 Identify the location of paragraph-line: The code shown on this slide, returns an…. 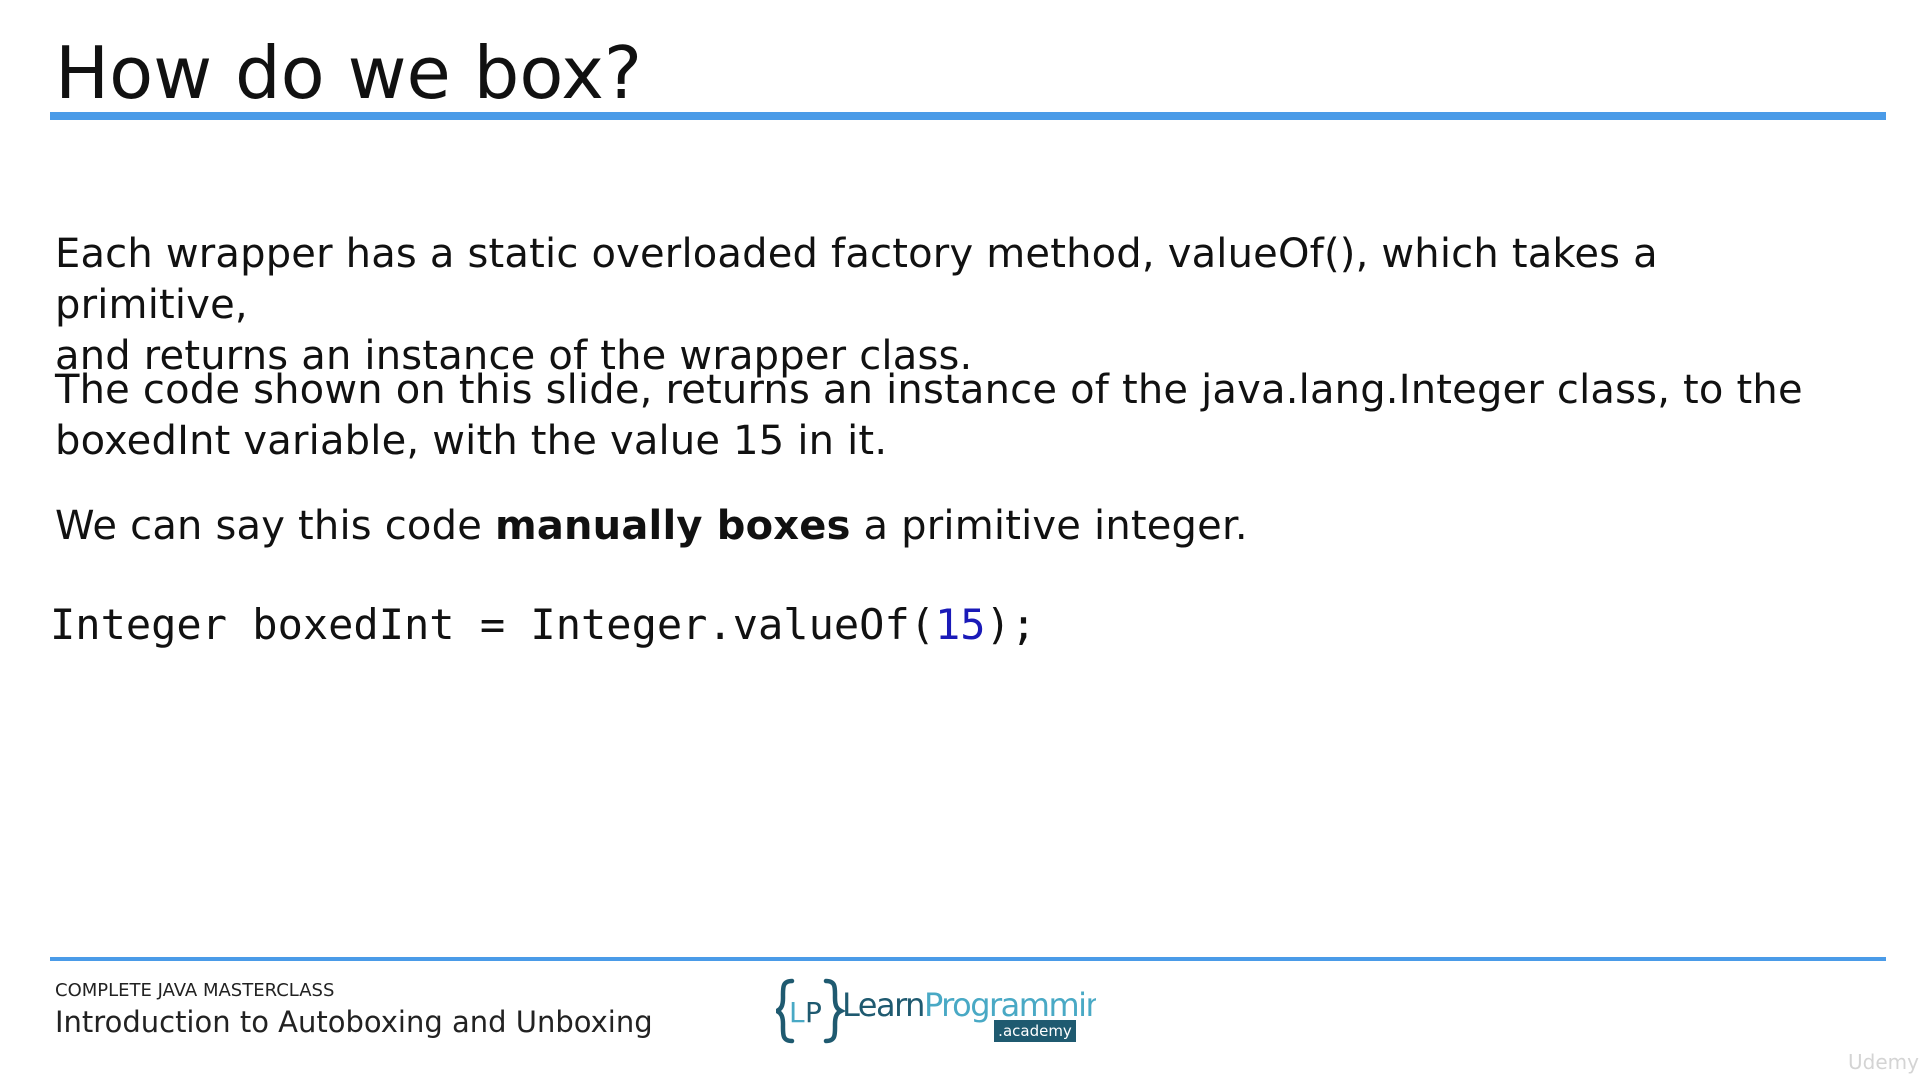
(929, 390).